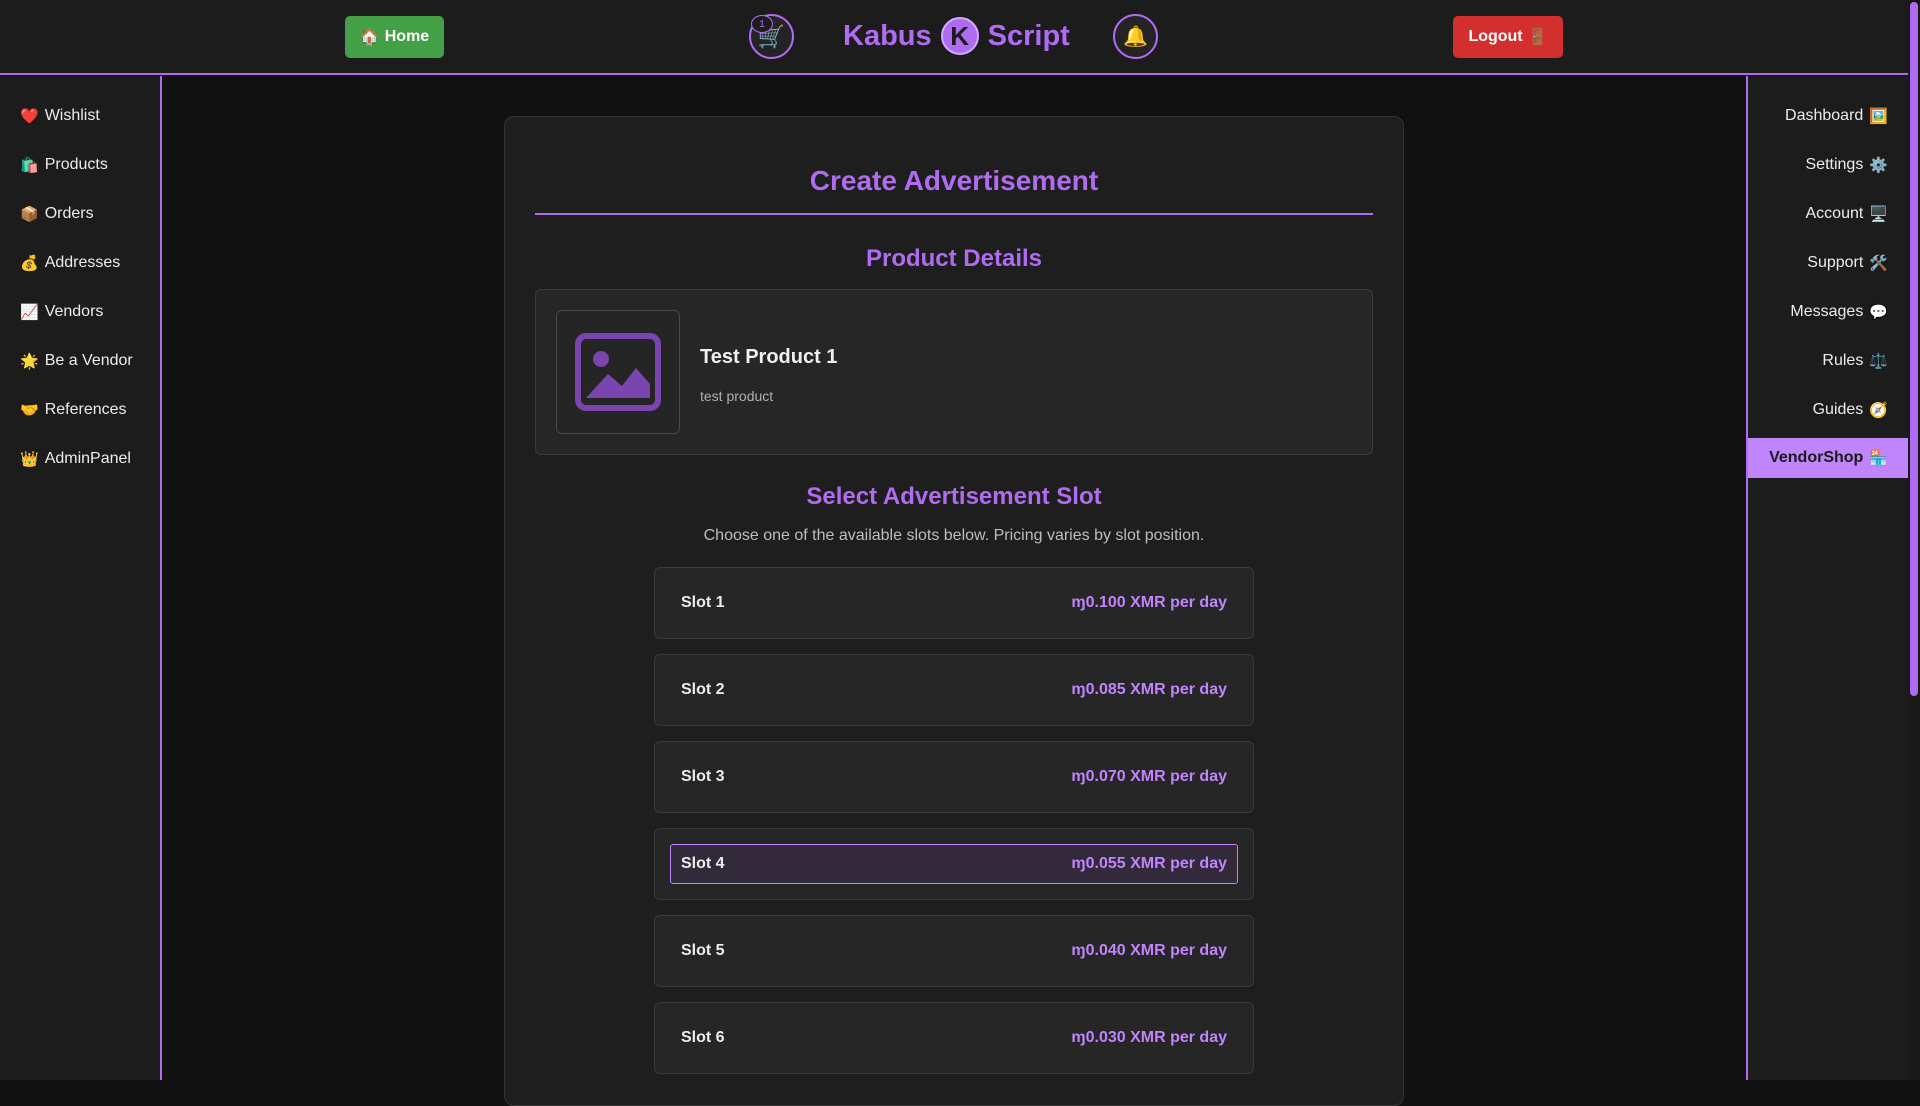 The image size is (1920, 1106). I want to click on product-description: test product, so click(737, 396).